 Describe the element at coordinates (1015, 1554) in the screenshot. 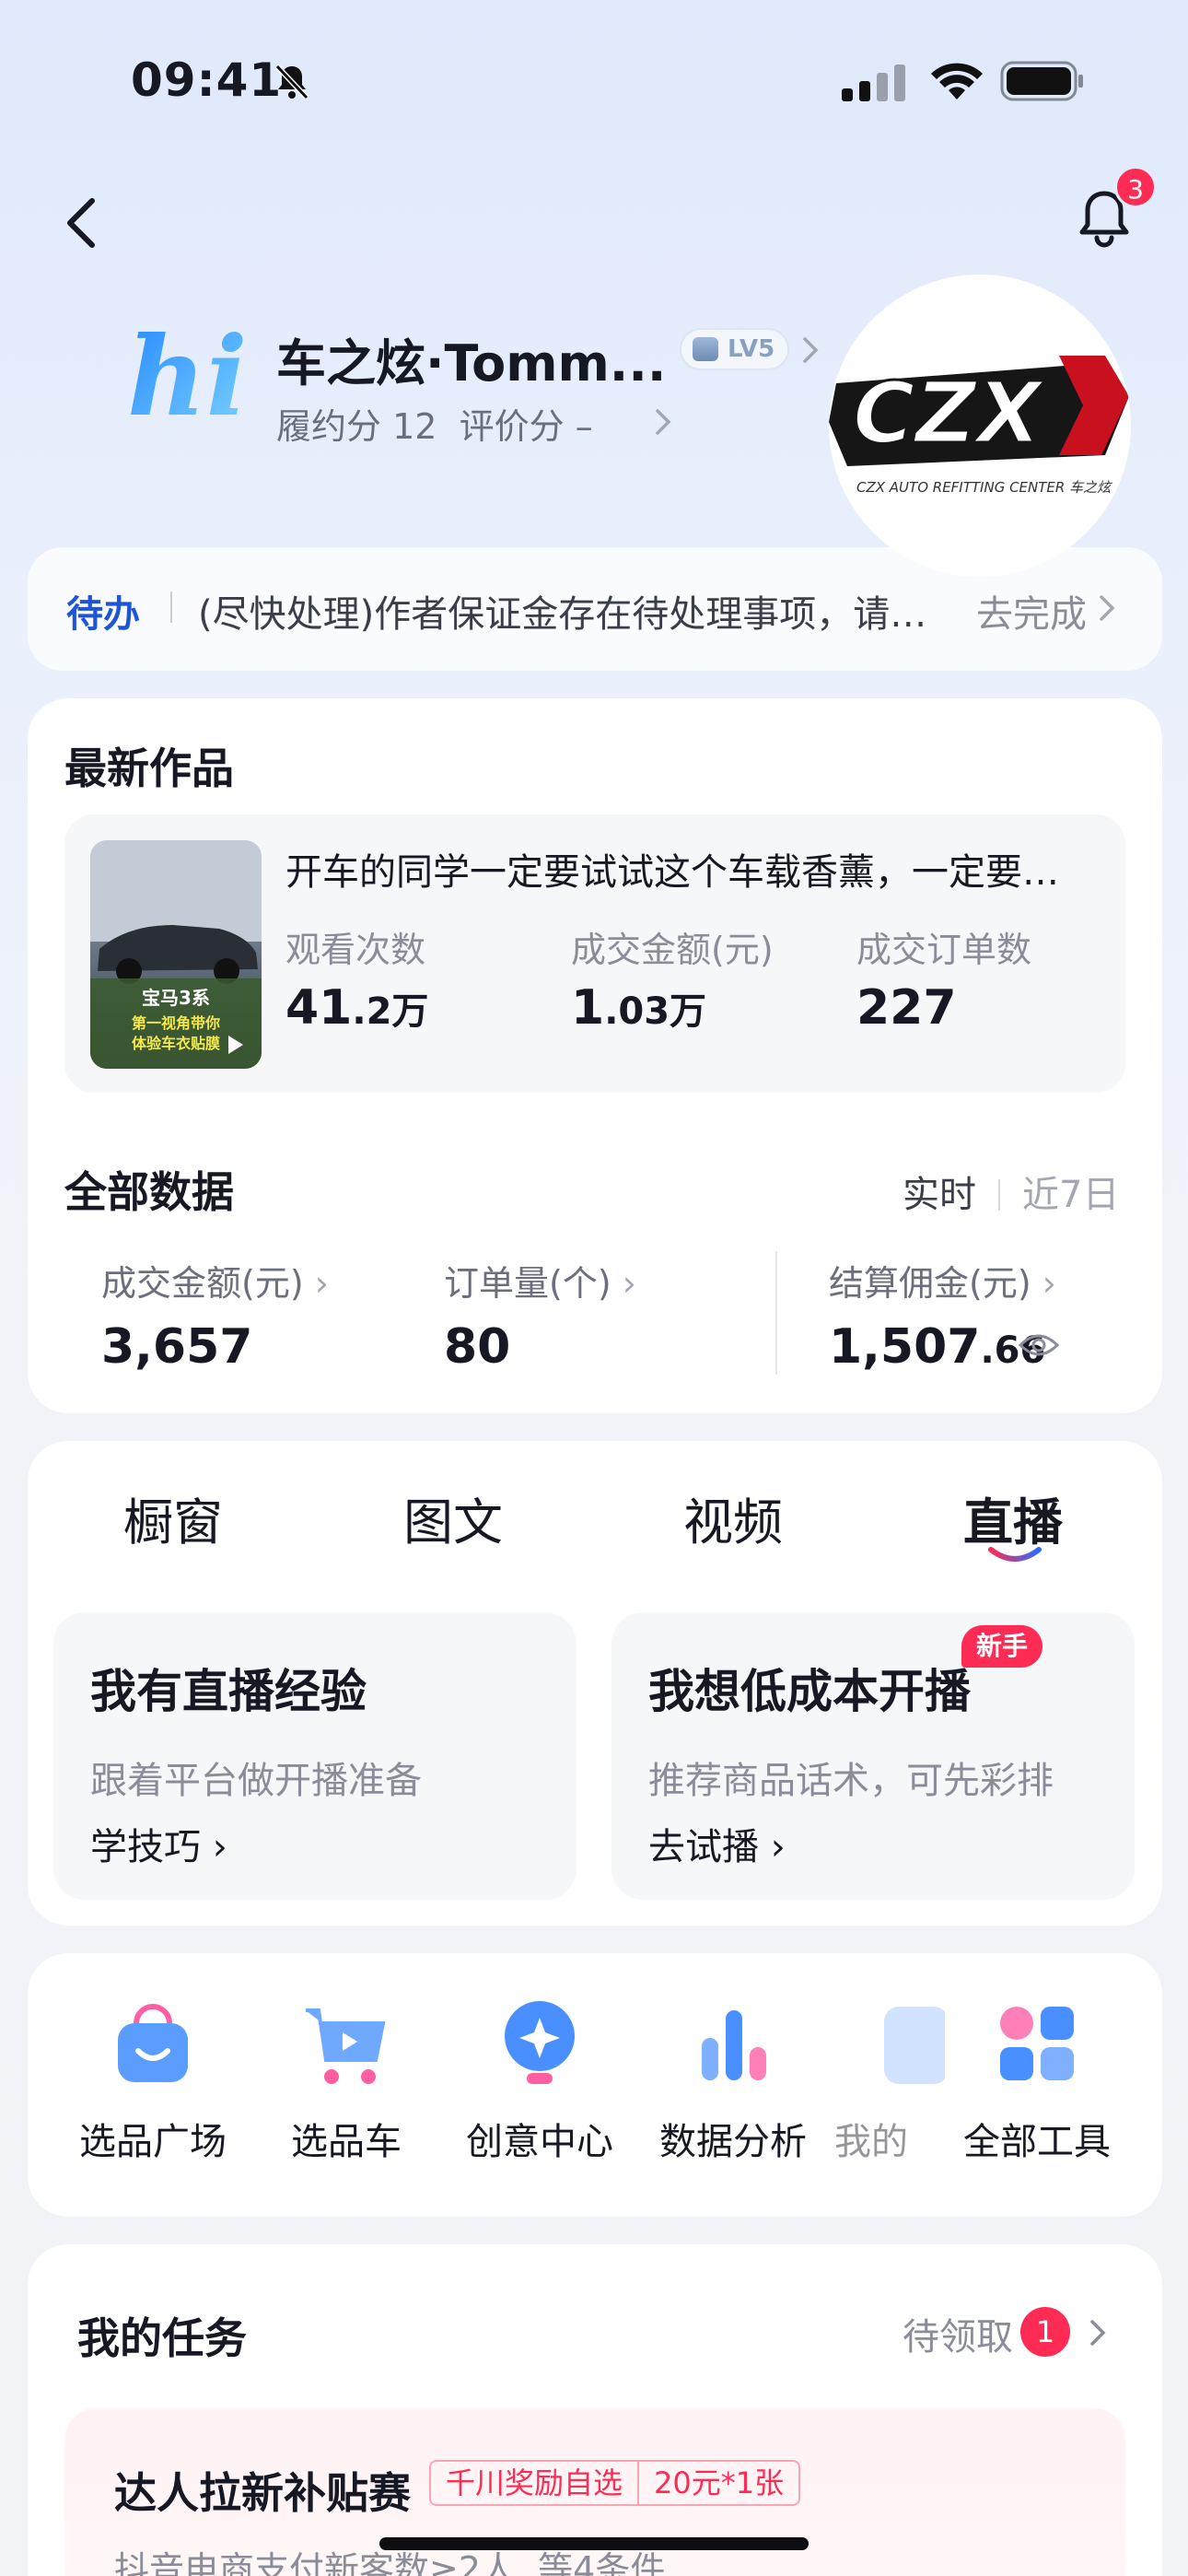

I see `active-tab-indicator` at that location.